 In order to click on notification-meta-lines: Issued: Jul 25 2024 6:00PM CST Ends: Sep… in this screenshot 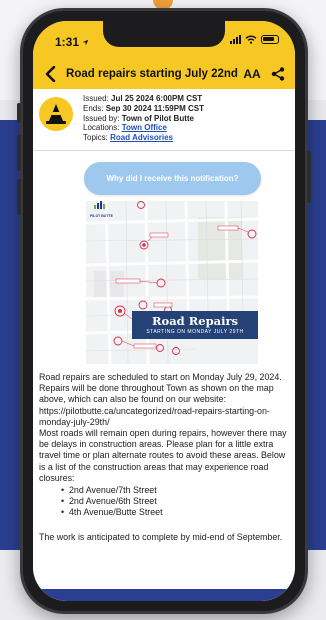, I will do `click(143, 118)`.